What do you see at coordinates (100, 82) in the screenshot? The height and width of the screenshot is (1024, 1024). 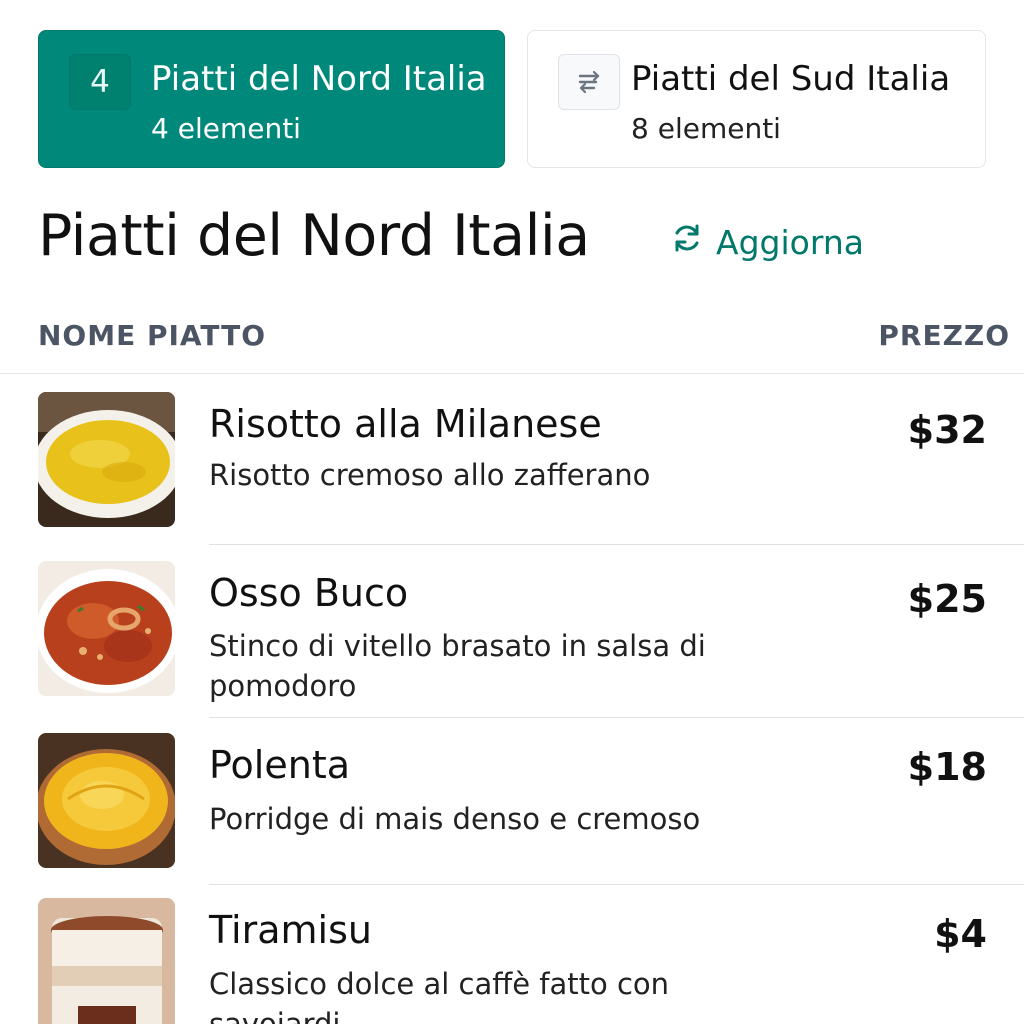 I see `category-count-badge: 4` at bounding box center [100, 82].